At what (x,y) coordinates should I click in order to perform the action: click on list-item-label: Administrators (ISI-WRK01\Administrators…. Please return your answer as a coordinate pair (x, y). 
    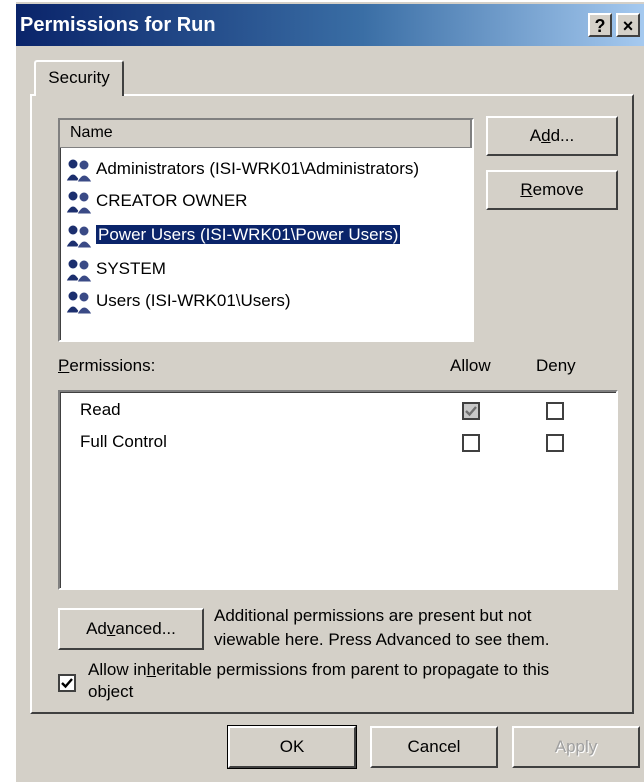
    Looking at the image, I should click on (258, 168).